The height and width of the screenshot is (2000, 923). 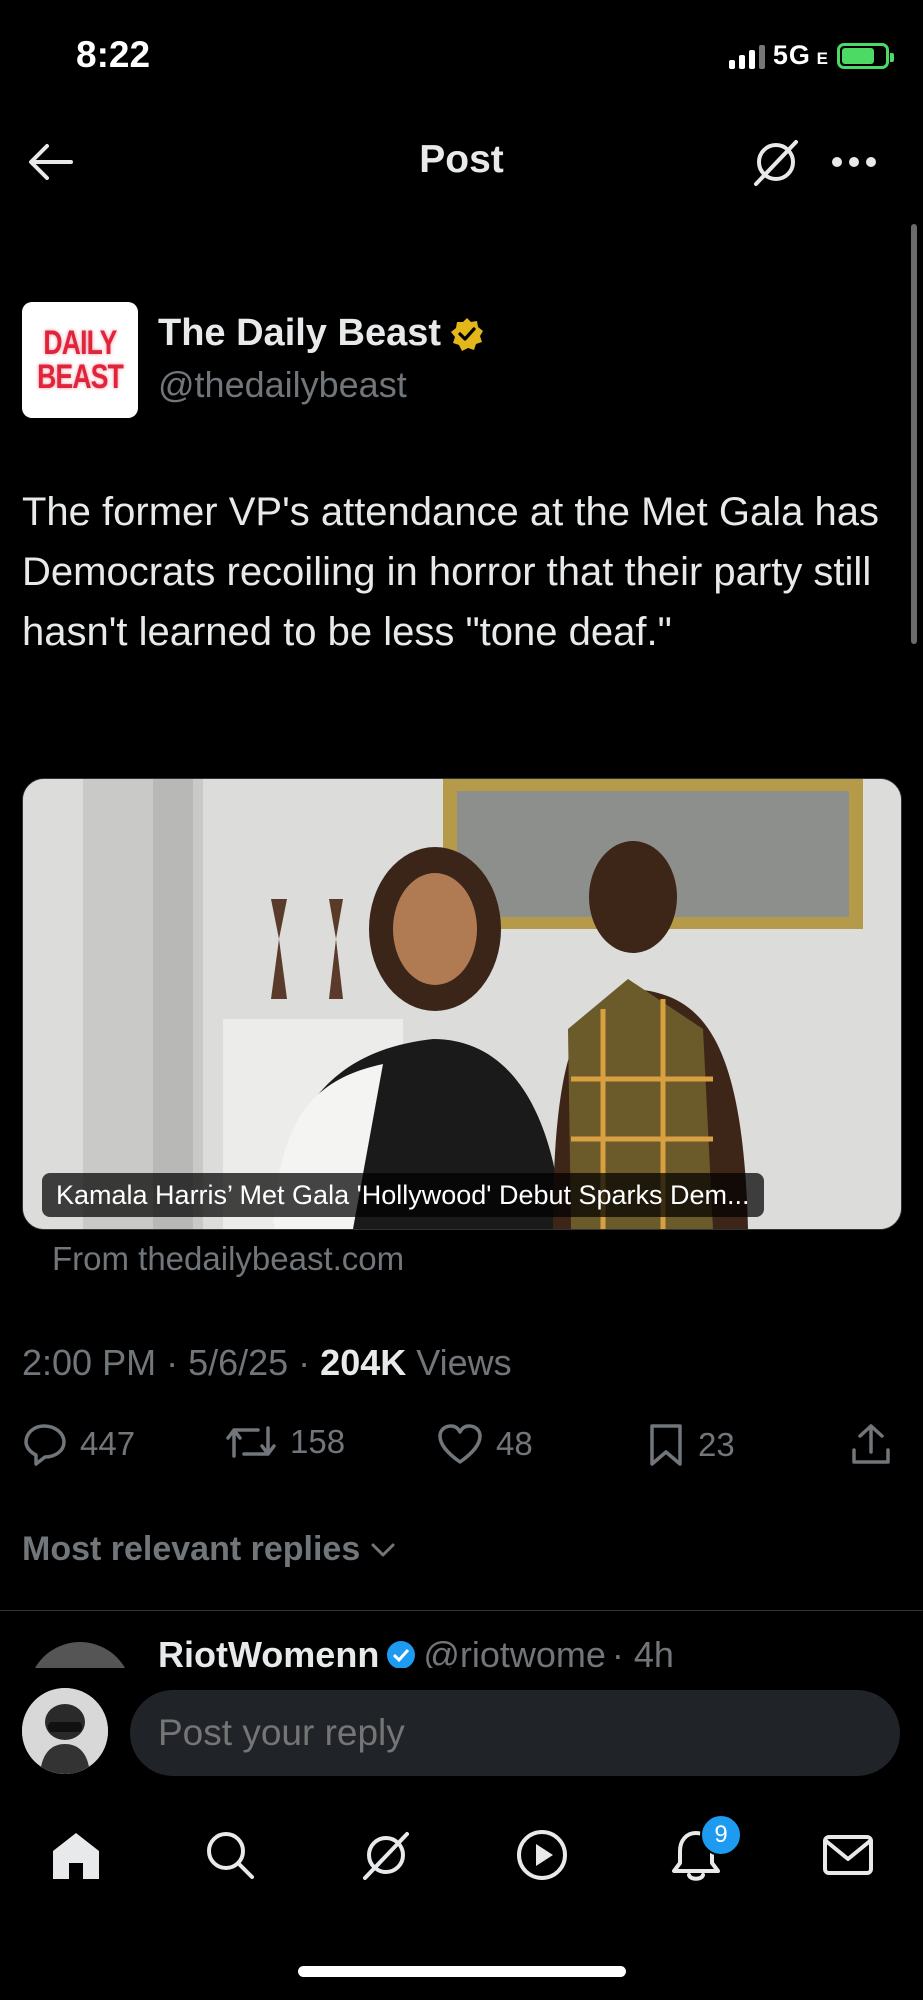 I want to click on author-avatar: DAILY BEAST, so click(x=80, y=360).